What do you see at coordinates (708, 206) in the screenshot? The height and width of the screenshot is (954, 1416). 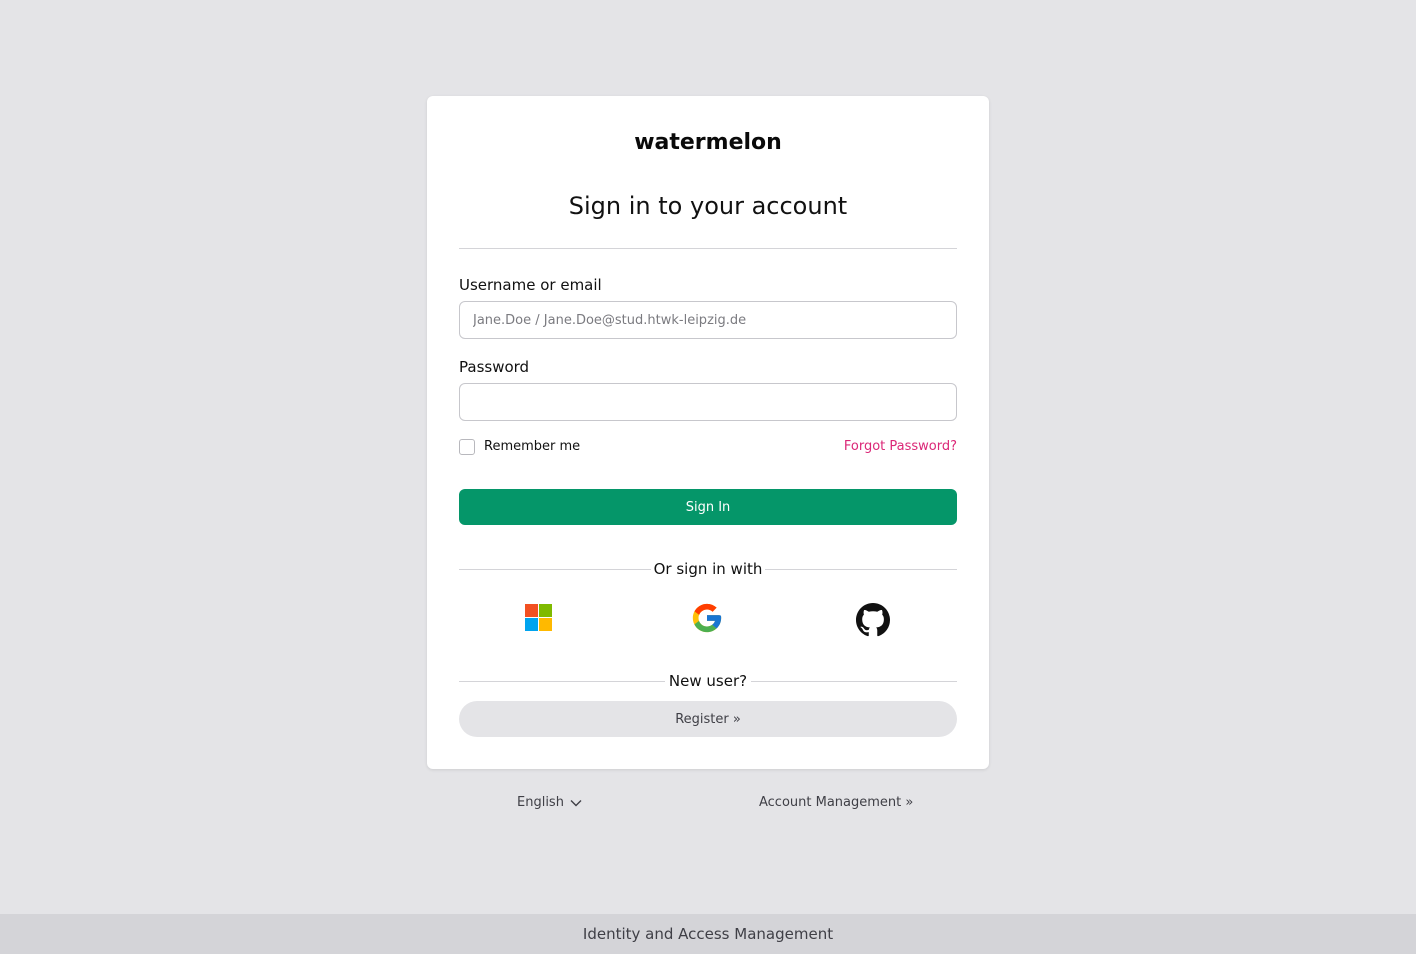 I see `page-title: Sign in to your account` at bounding box center [708, 206].